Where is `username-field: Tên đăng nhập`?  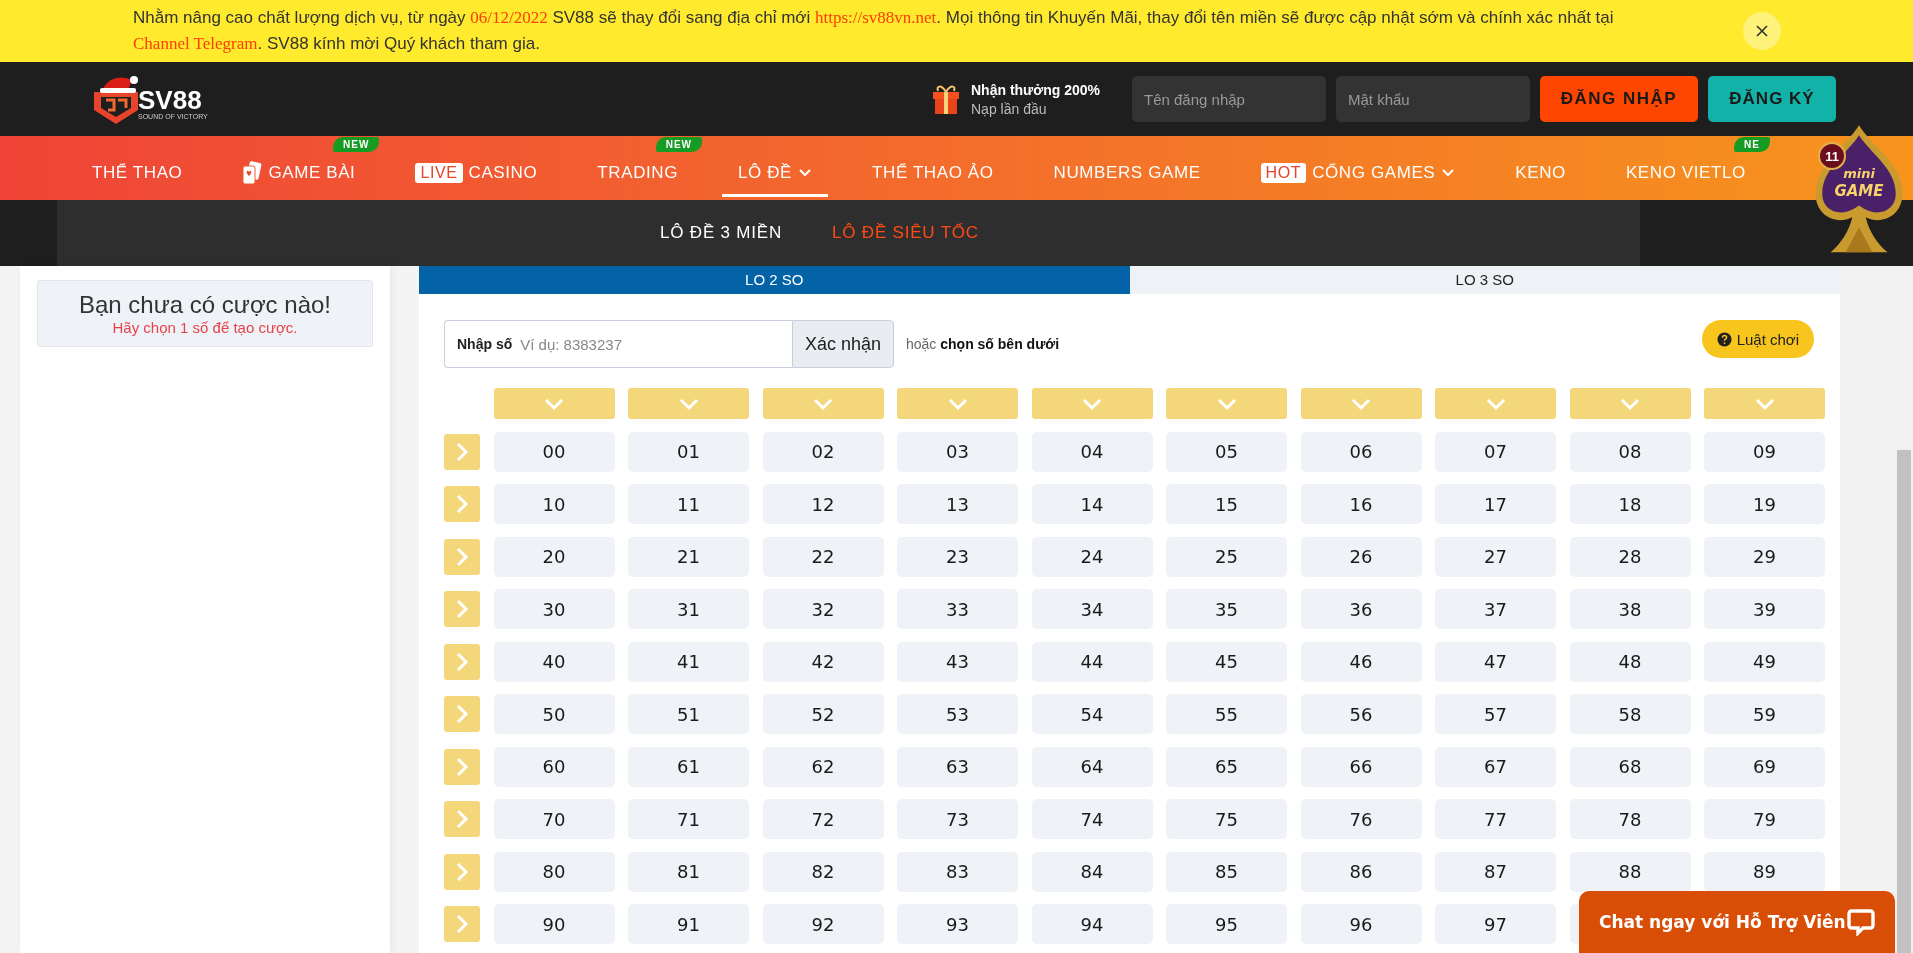
username-field: Tên đăng nhập is located at coordinates (1229, 99).